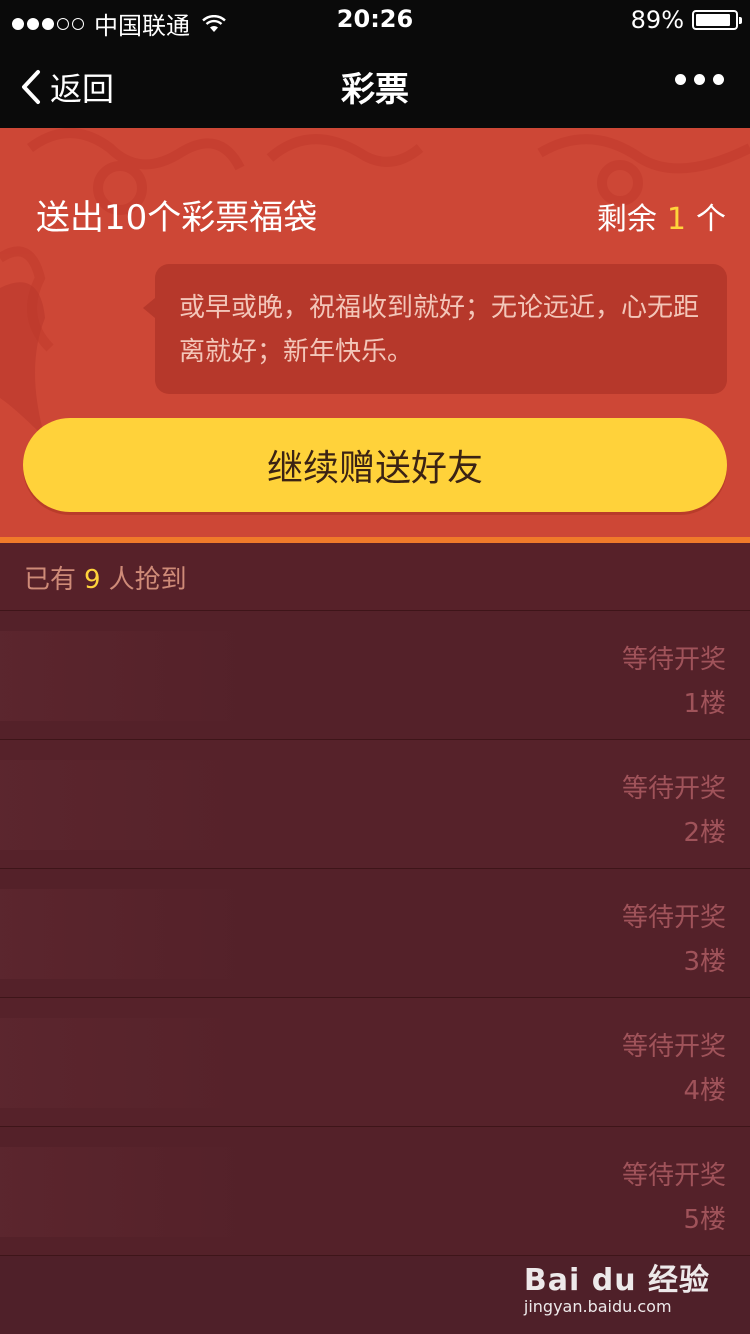 The height and width of the screenshot is (1334, 750). What do you see at coordinates (616, 1280) in the screenshot?
I see `watermark-brand: Bai du 经验` at bounding box center [616, 1280].